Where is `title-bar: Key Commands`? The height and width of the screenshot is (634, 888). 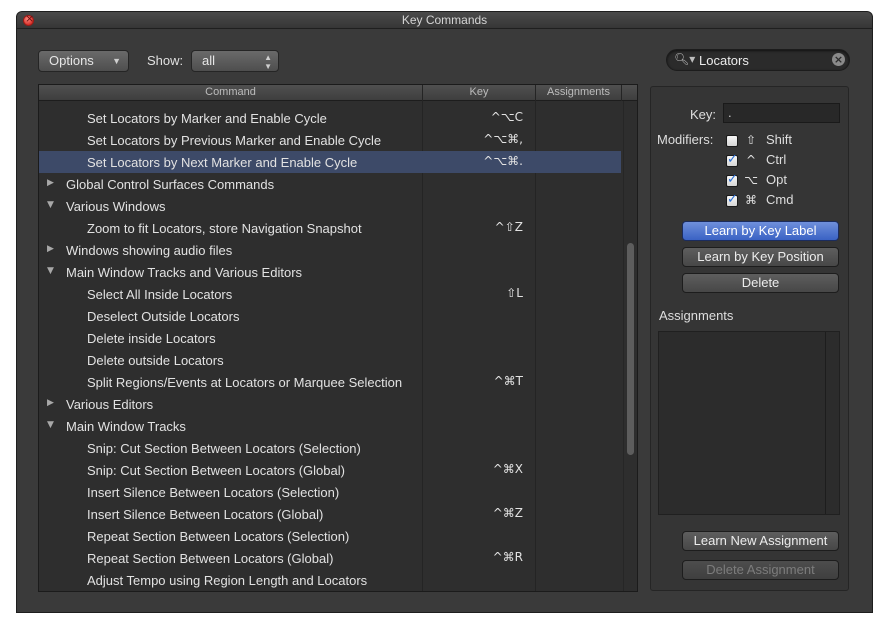
title-bar: Key Commands is located at coordinates (444, 20).